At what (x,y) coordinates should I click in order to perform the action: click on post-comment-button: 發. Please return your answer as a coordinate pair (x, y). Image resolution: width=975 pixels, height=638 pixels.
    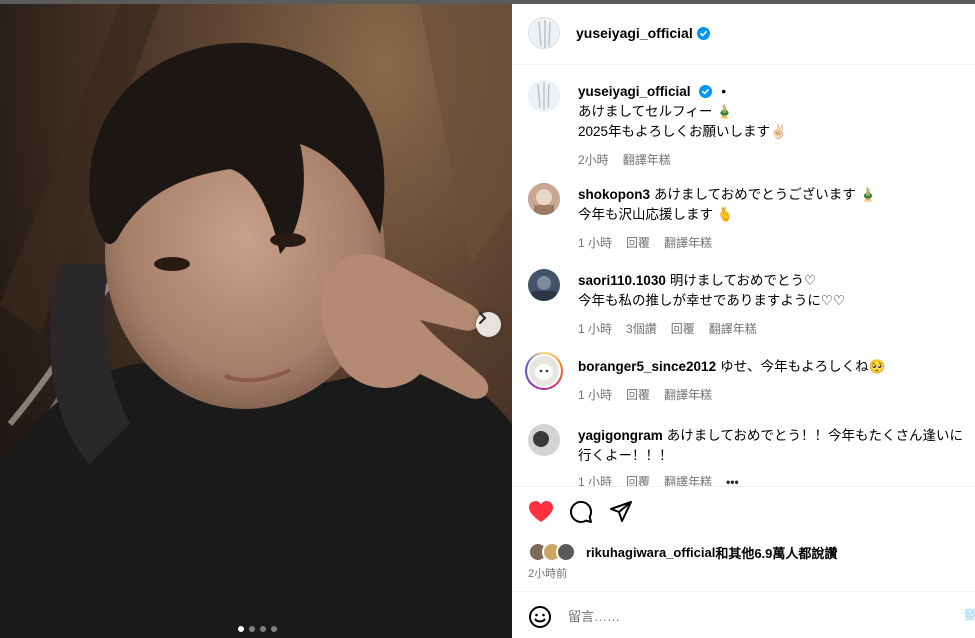
    Looking at the image, I should click on (969, 614).